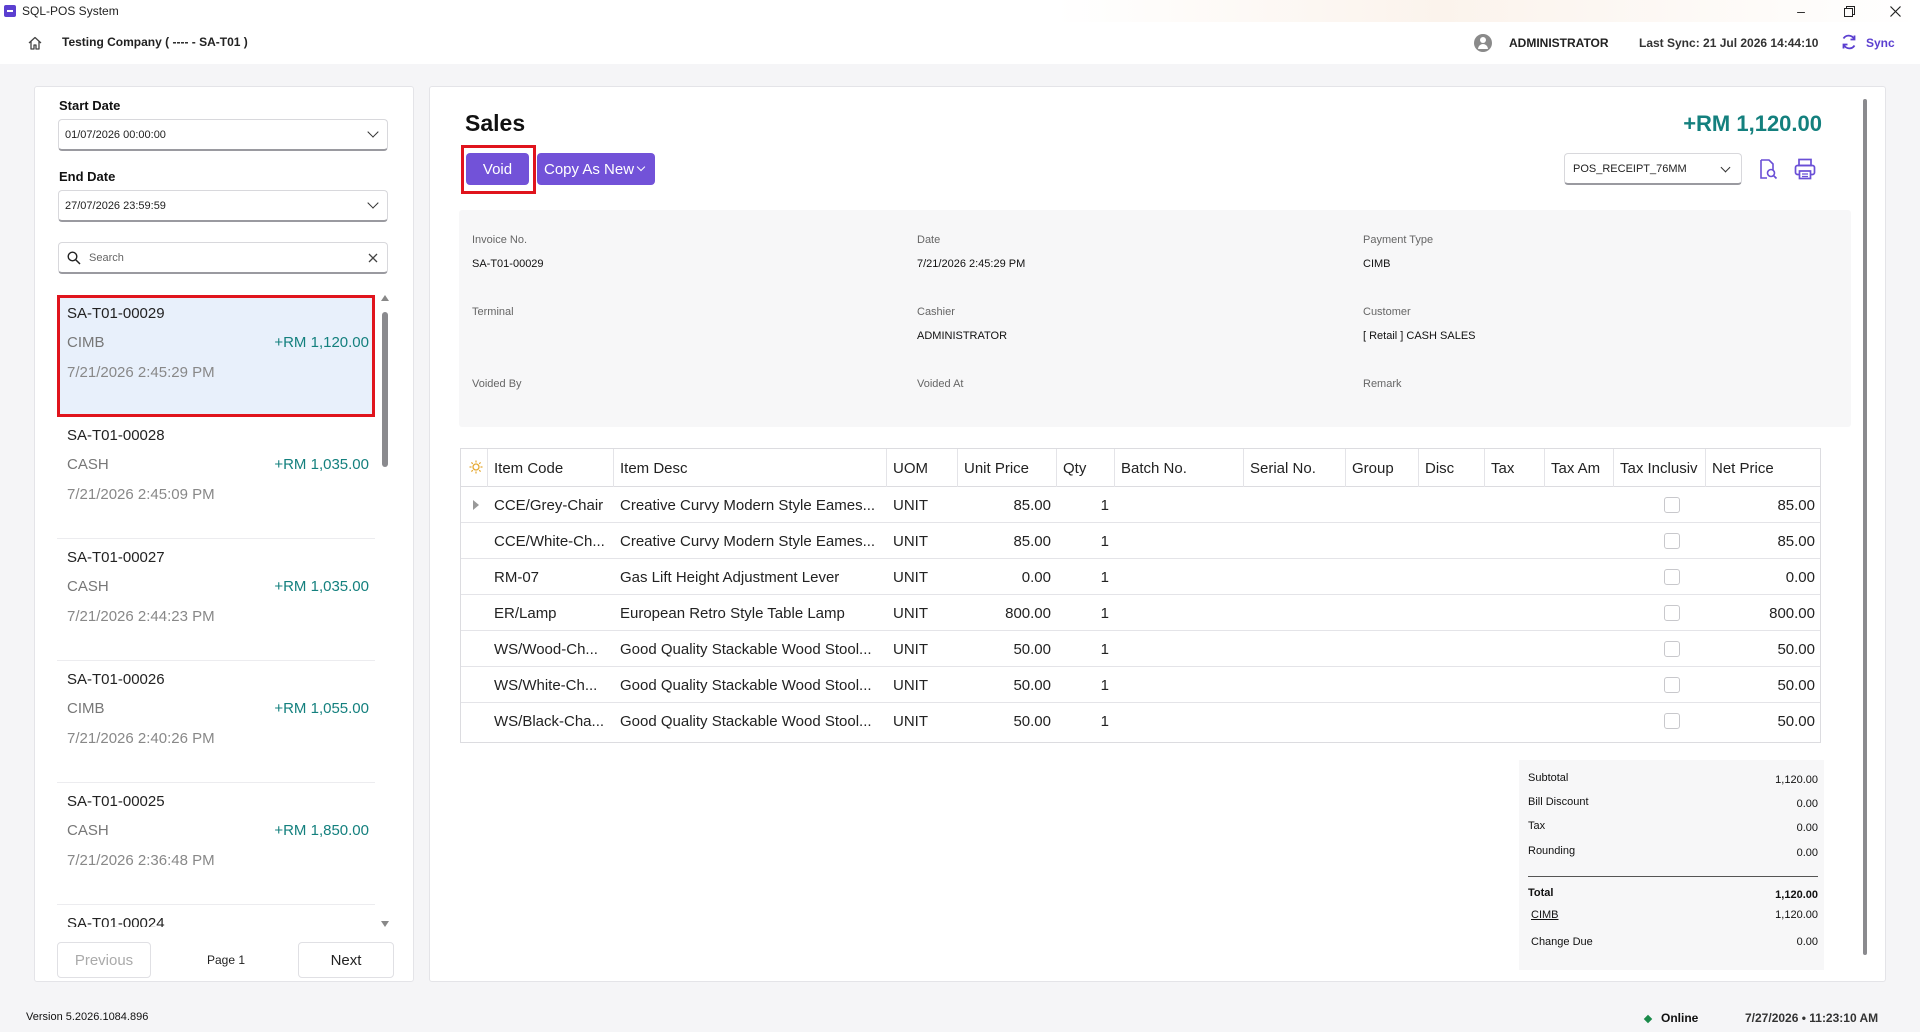 The height and width of the screenshot is (1032, 1920). Describe the element at coordinates (223, 135) in the screenshot. I see `start-date-picker: 01/07/2026 00:00:00` at that location.